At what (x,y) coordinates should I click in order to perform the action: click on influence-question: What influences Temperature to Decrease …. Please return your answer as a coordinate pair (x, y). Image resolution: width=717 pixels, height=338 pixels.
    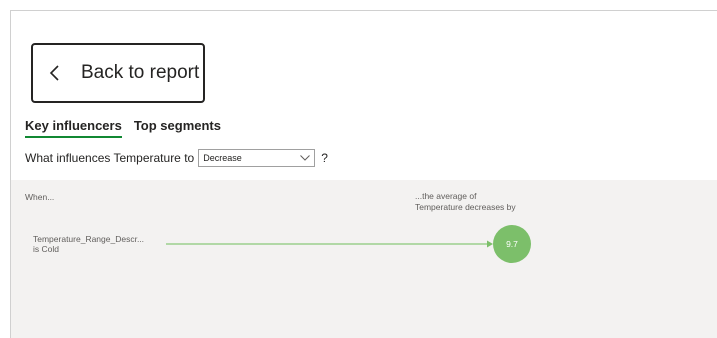
    Looking at the image, I should click on (176, 158).